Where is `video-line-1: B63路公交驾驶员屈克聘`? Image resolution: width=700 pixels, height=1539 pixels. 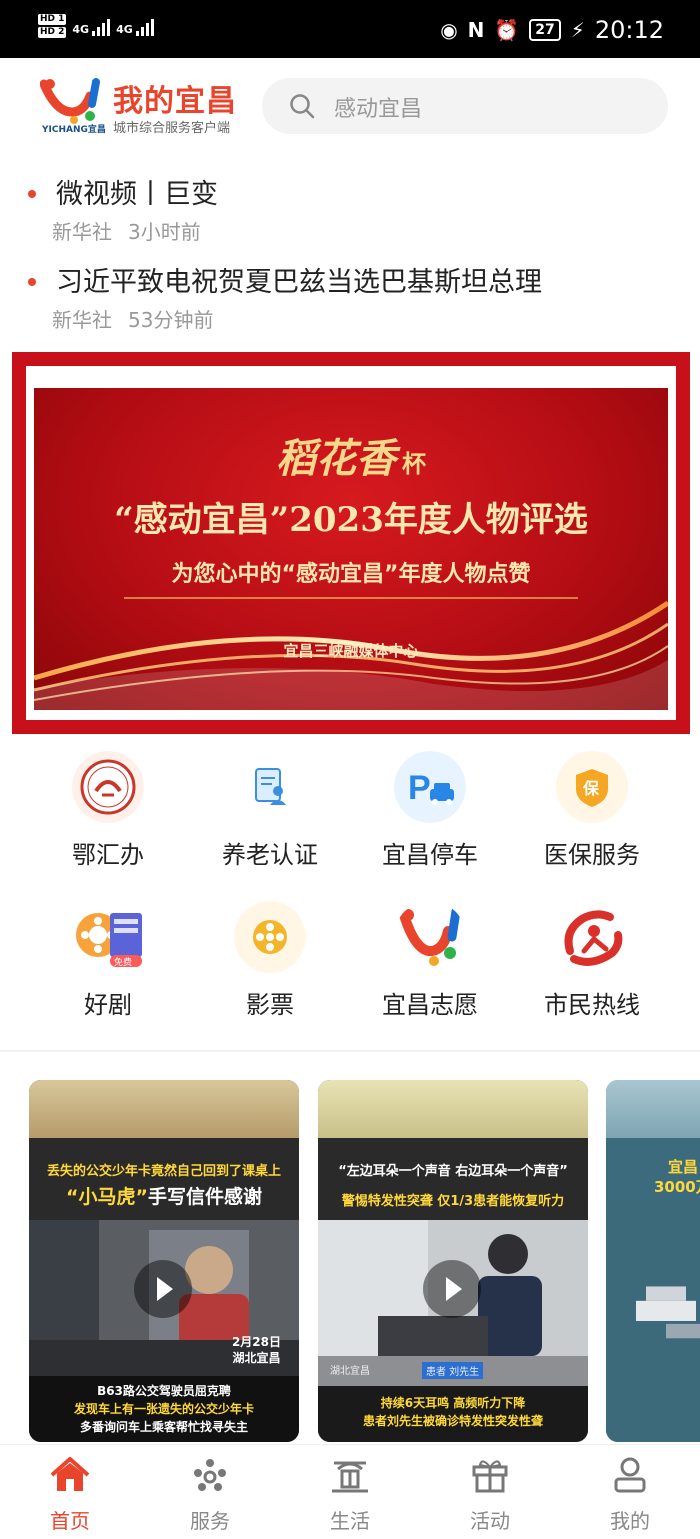 video-line-1: B63路公交驾驶员屈克聘 is located at coordinates (164, 1391).